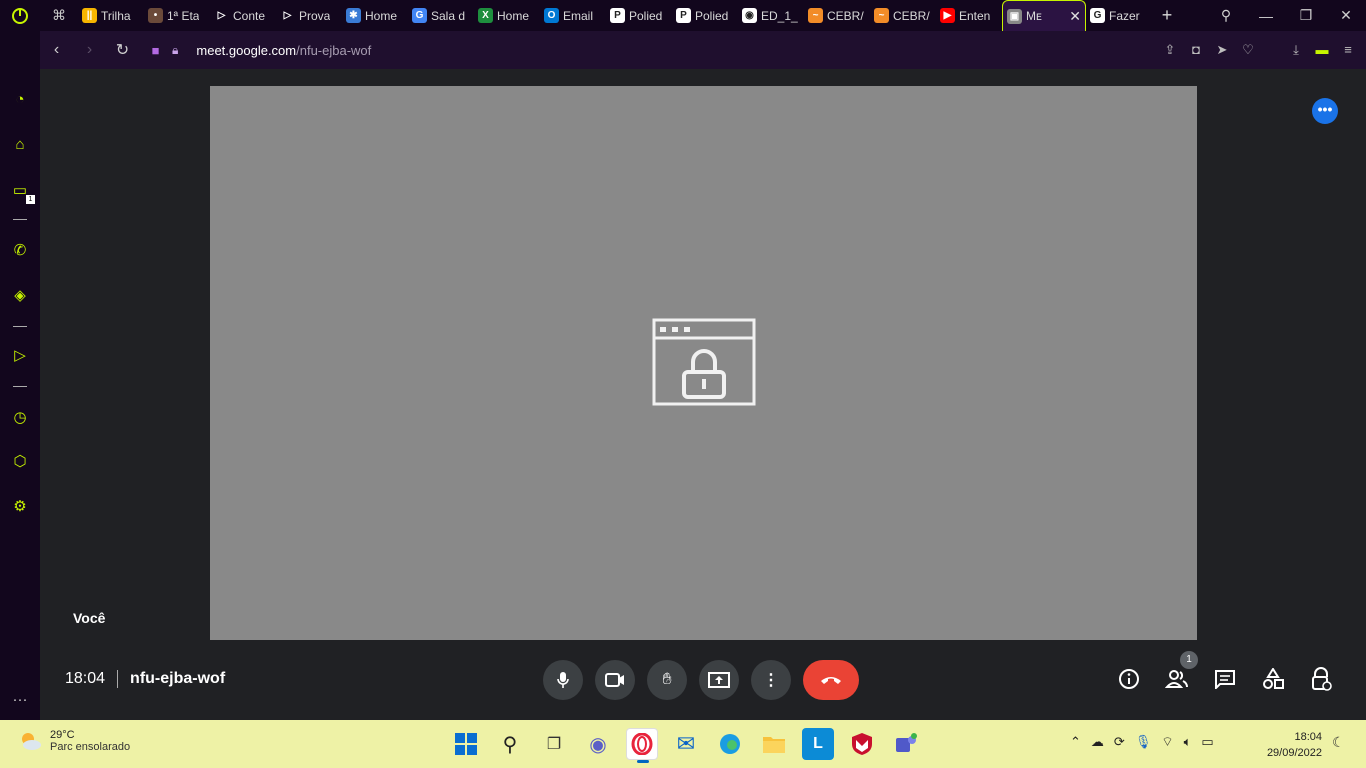 The height and width of the screenshot is (768, 1366). I want to click on tab-2: ▷ Conte, so click(243, 15).